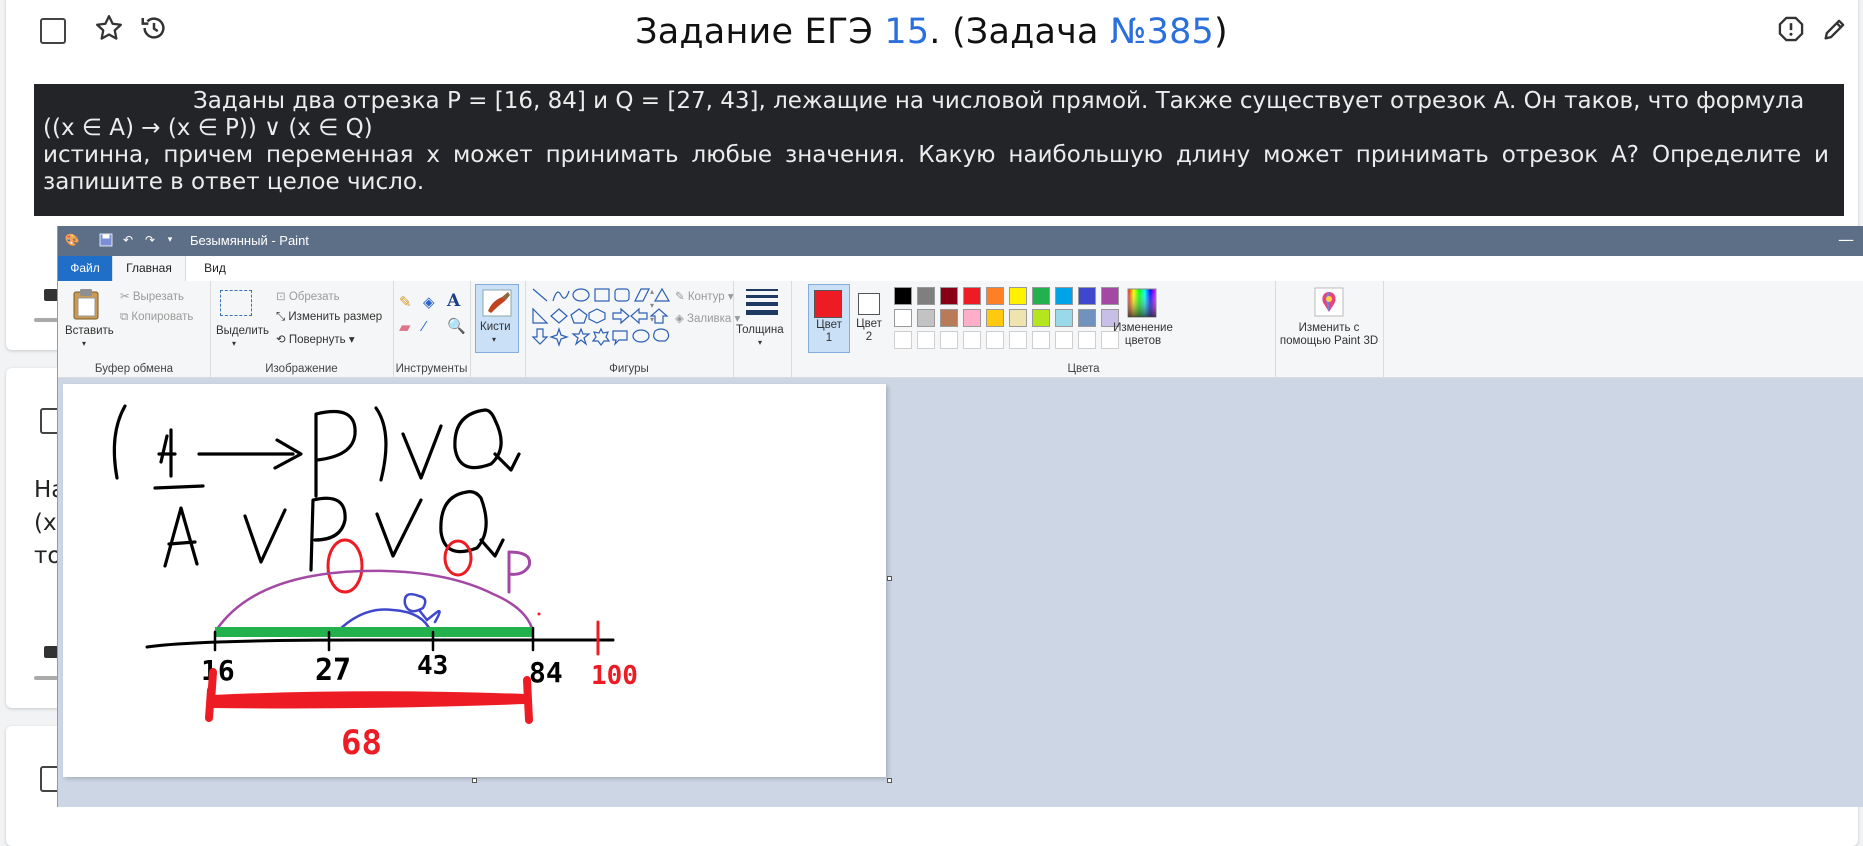 This screenshot has height=846, width=1863. I want to click on outline-button: ✎ Контур ▾, so click(704, 296).